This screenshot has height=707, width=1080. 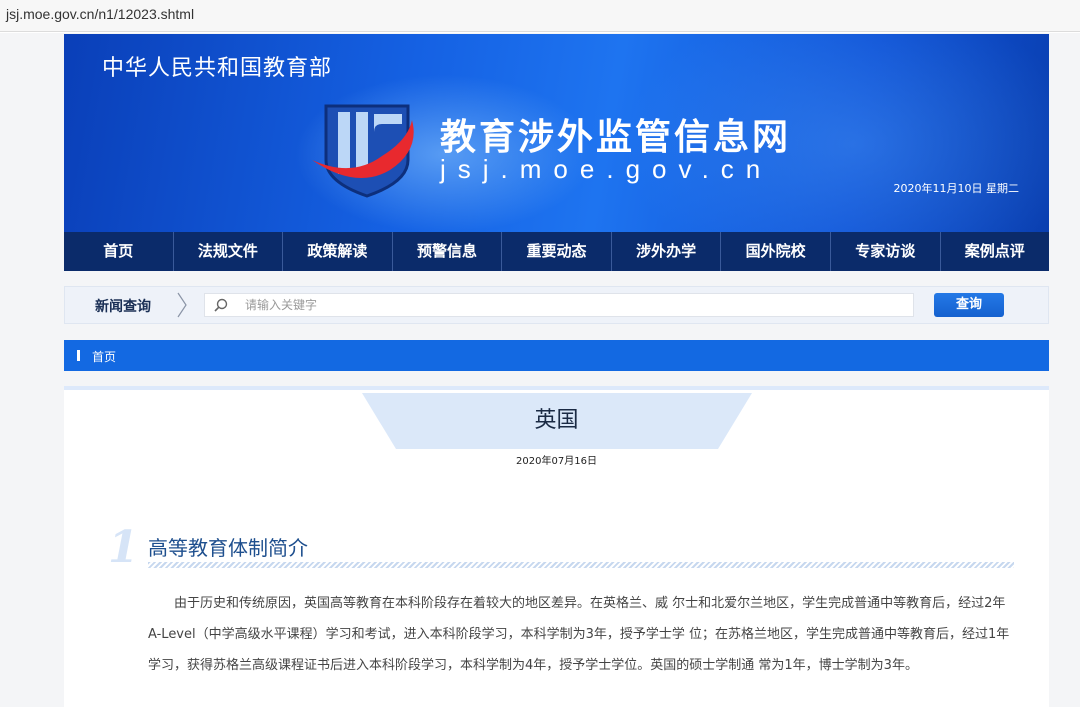 What do you see at coordinates (776, 251) in the screenshot?
I see `nav-item-foreign-institutions: 国外院校` at bounding box center [776, 251].